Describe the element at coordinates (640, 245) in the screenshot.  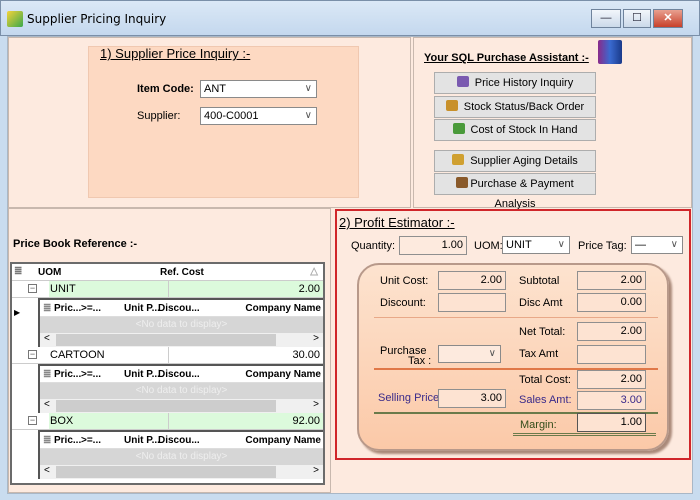
I see `price-tag-value: —` at that location.